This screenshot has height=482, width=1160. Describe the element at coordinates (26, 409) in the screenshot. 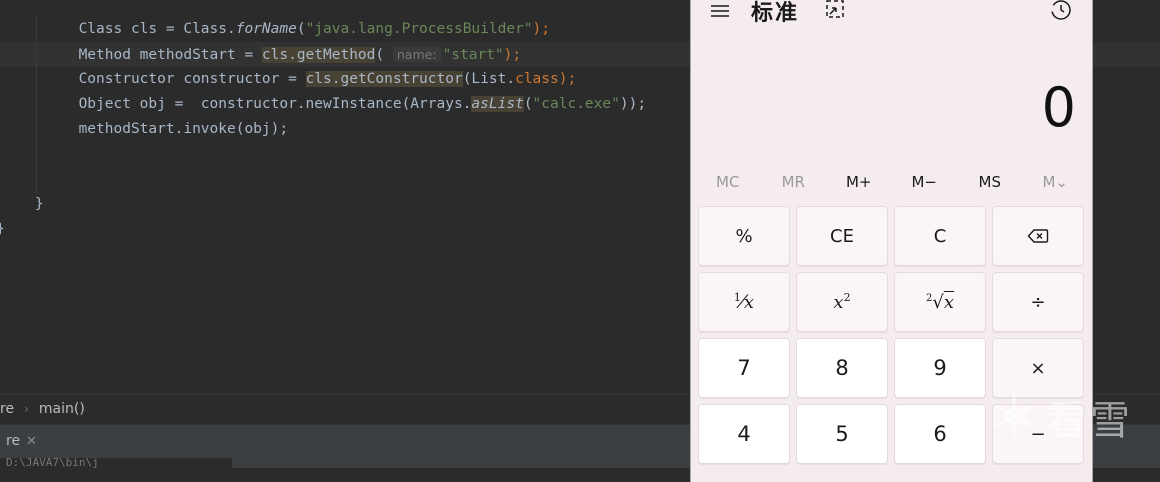

I see `chevron-right-icon: ›` at that location.